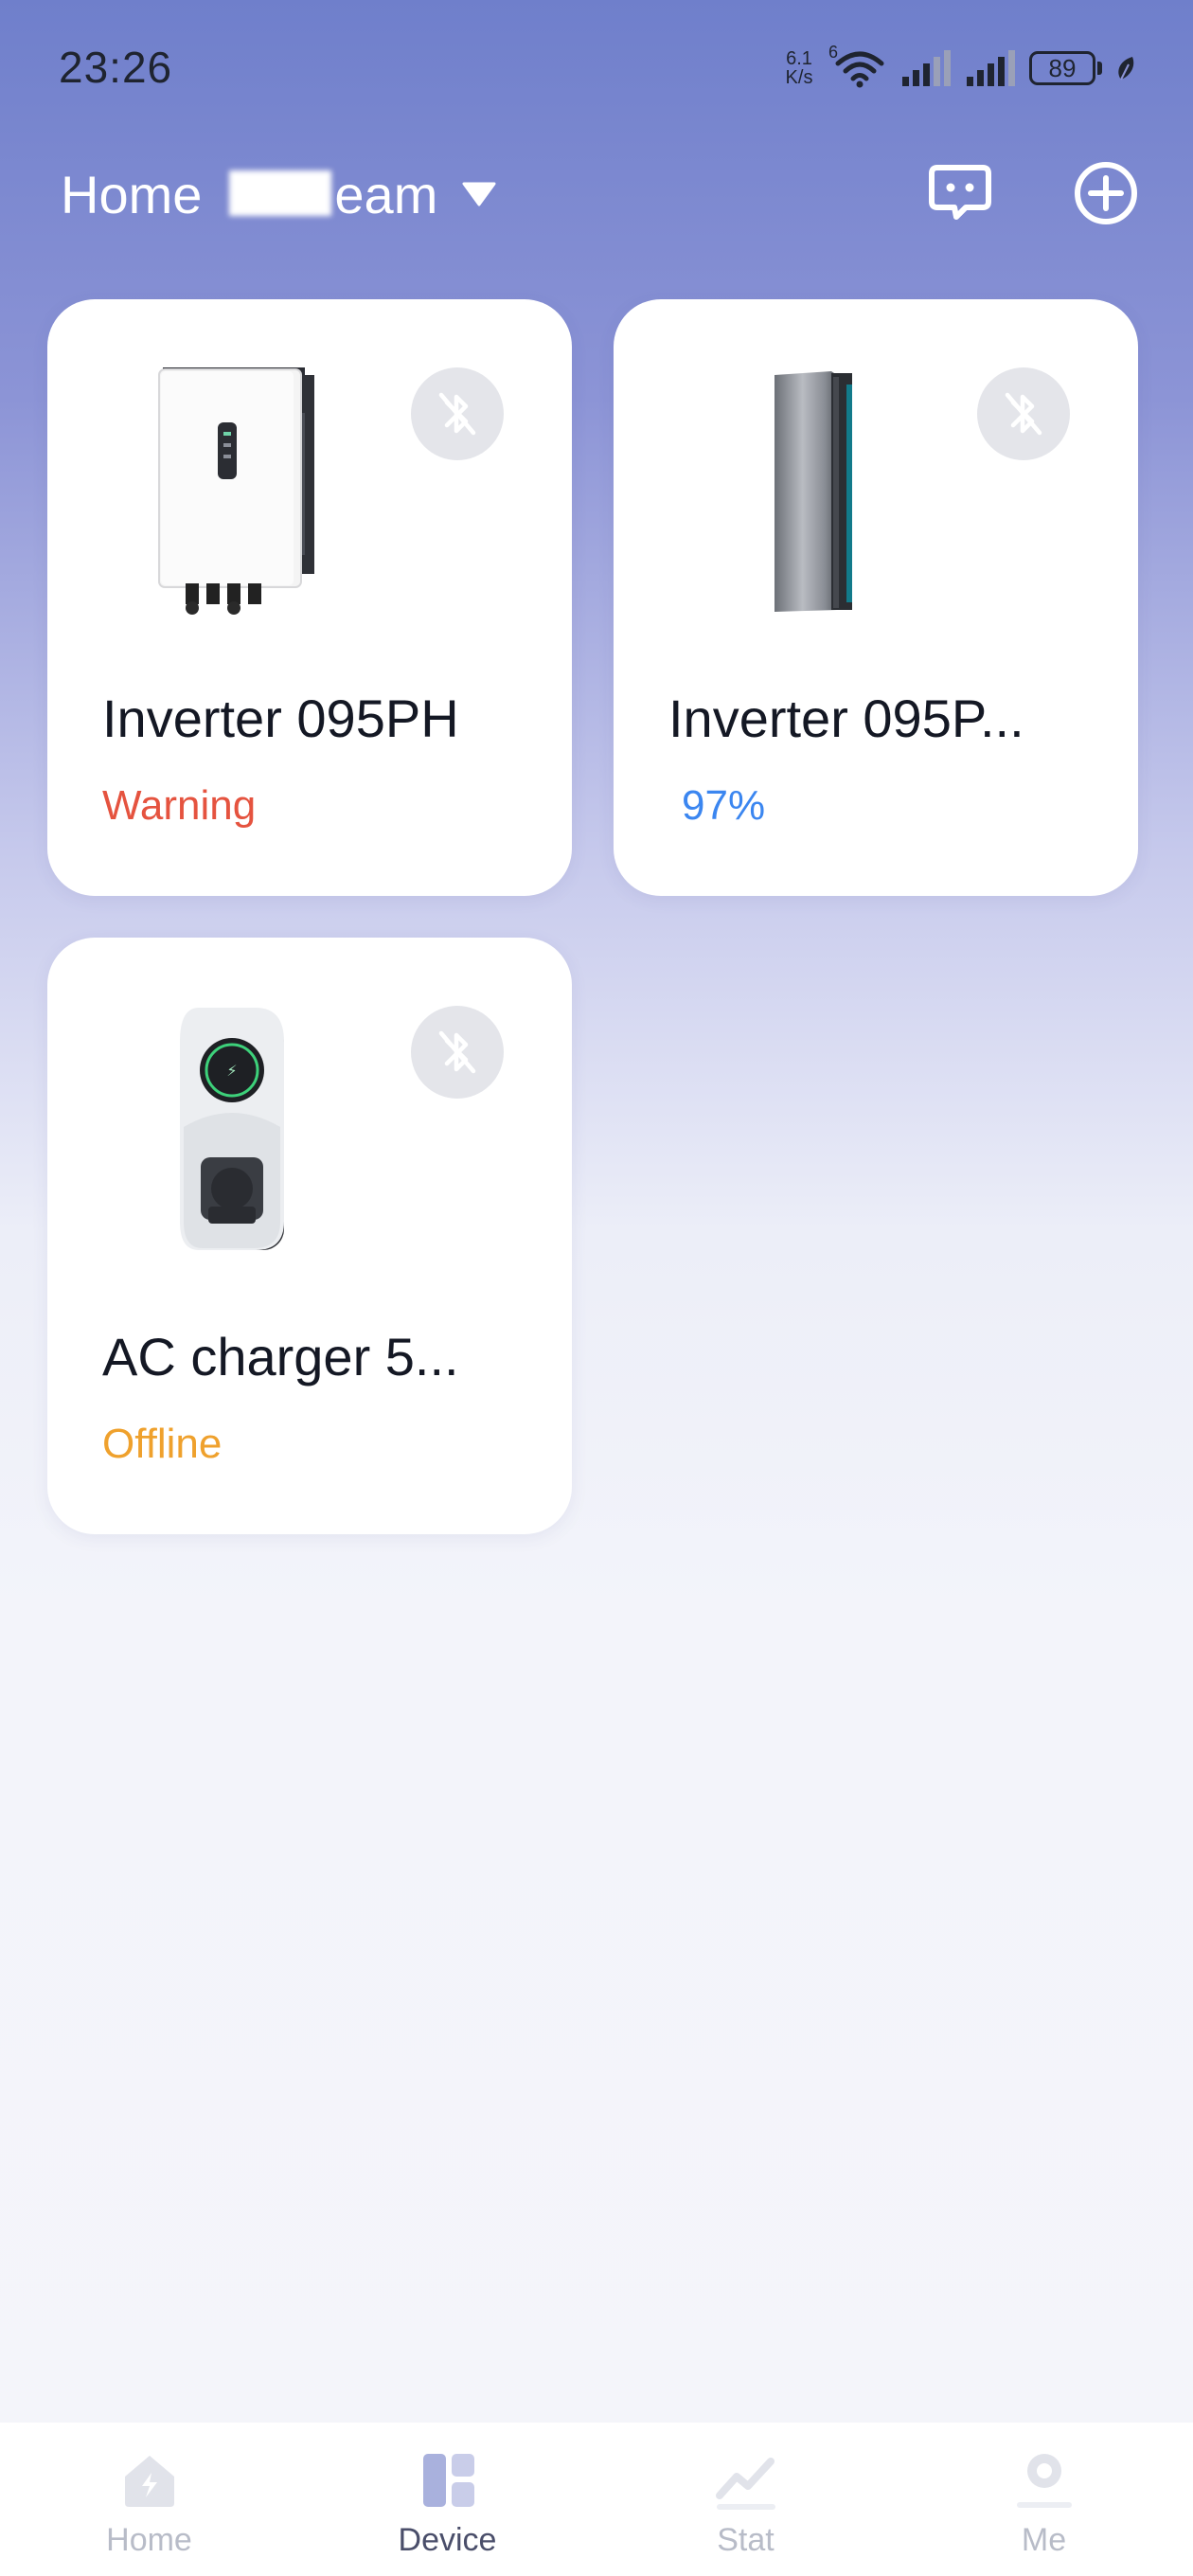 The image size is (1193, 2576). What do you see at coordinates (116, 67) in the screenshot?
I see `status-time: 23:26` at bounding box center [116, 67].